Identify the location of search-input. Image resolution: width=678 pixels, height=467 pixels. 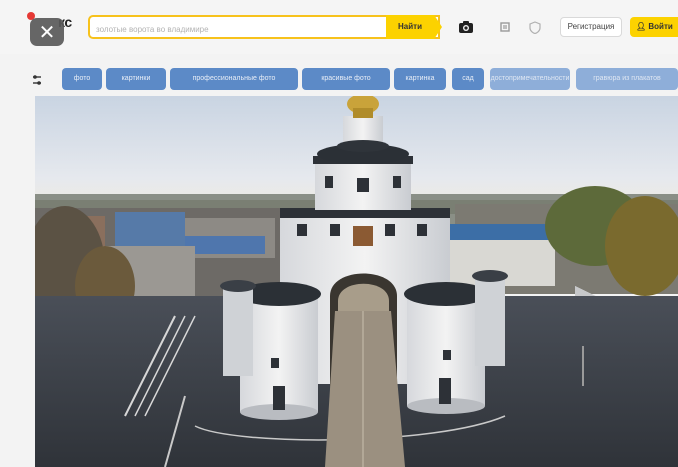
(235, 29).